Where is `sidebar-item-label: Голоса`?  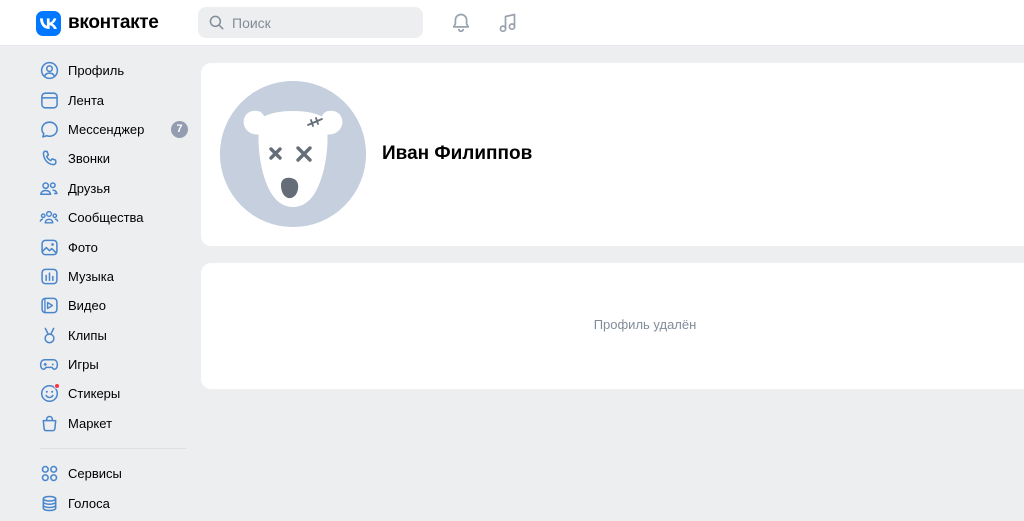 sidebar-item-label: Голоса is located at coordinates (89, 503).